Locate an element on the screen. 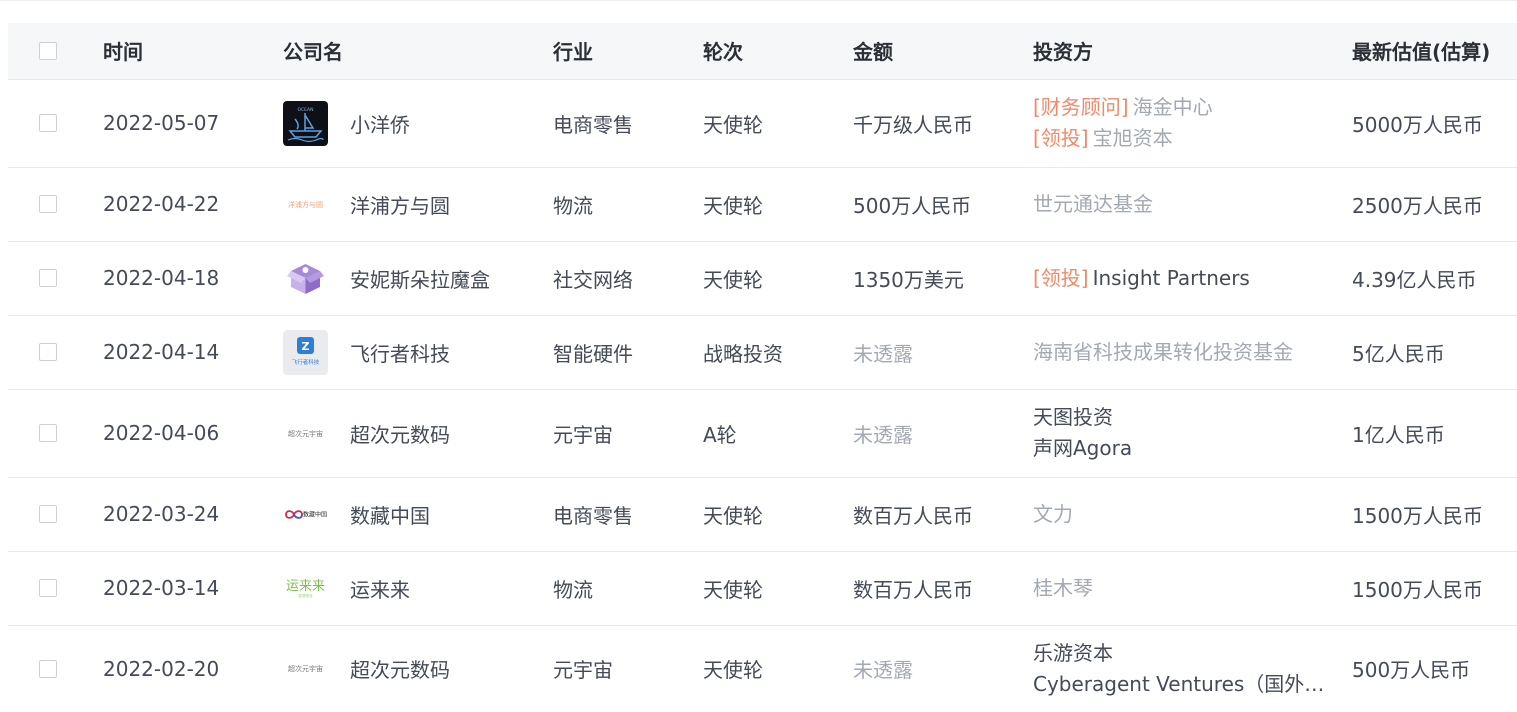 This screenshot has height=712, width=1517. industry-cell: 社交网络 is located at coordinates (628, 278).